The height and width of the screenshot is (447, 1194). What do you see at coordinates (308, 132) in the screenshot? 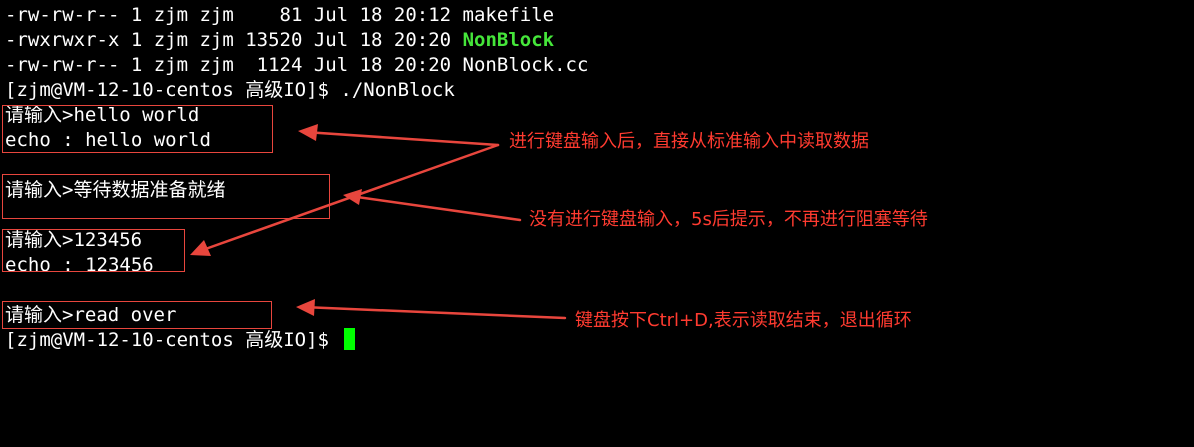
I see `arrowhead-echo` at bounding box center [308, 132].